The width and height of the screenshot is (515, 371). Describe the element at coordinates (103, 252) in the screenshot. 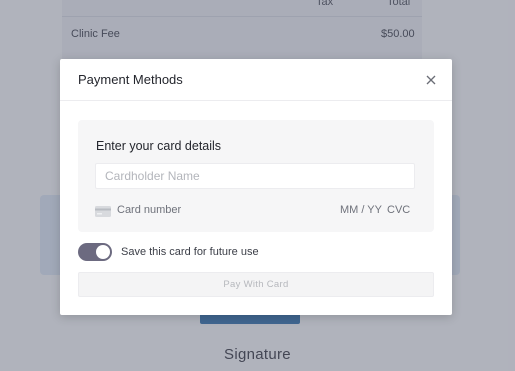

I see `toggle-knob` at that location.